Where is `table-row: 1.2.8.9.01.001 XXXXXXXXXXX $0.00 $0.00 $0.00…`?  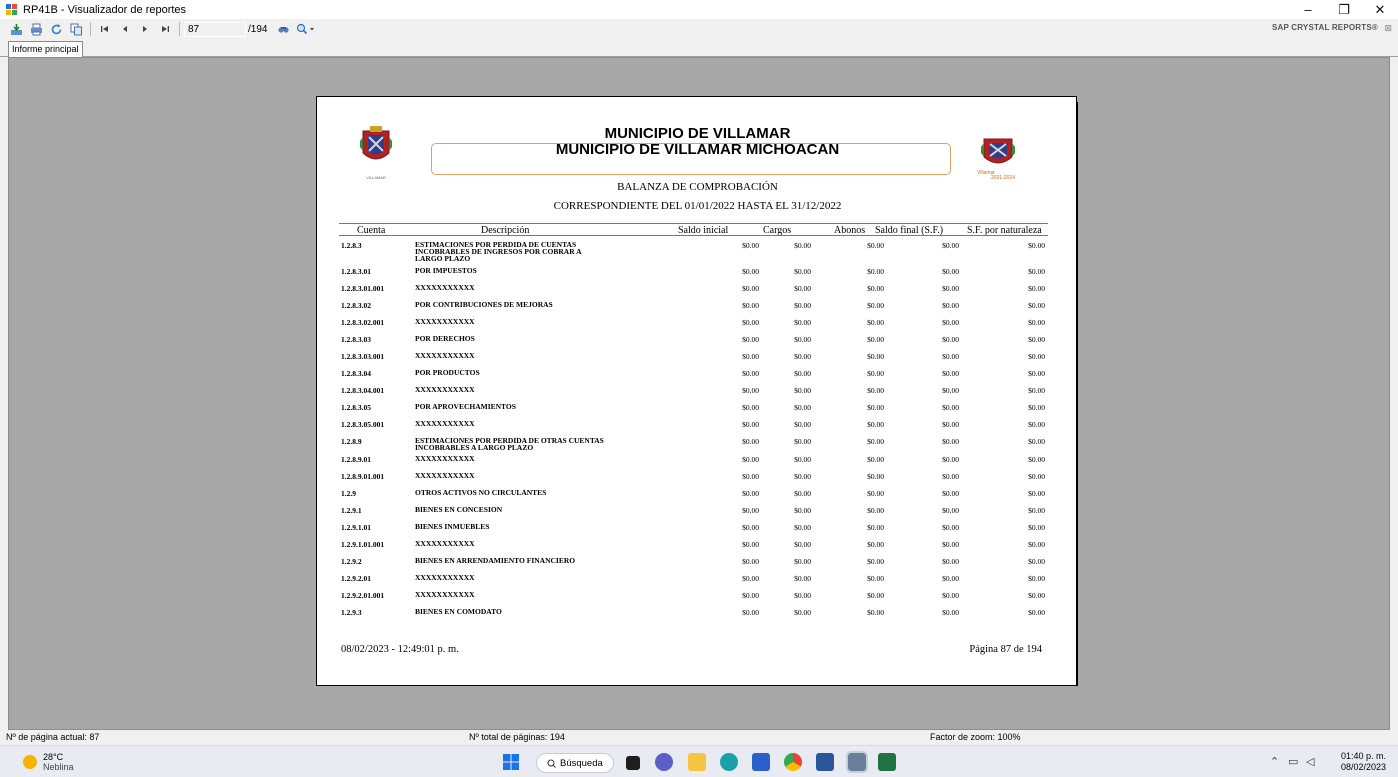 table-row: 1.2.8.9.01.001 XXXXXXXXXXX $0.00 $0.00 $0.00… is located at coordinates (697, 480).